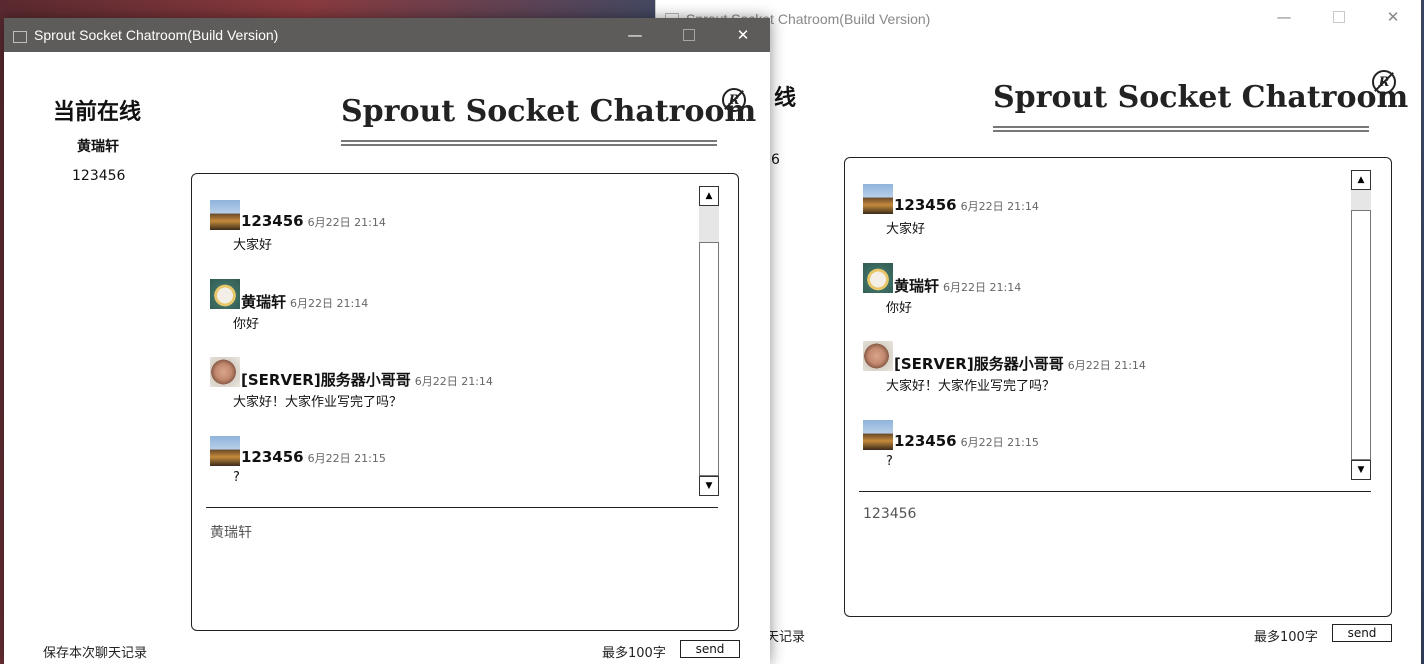 The image size is (1424, 664). I want to click on online-user: 6, so click(775, 160).